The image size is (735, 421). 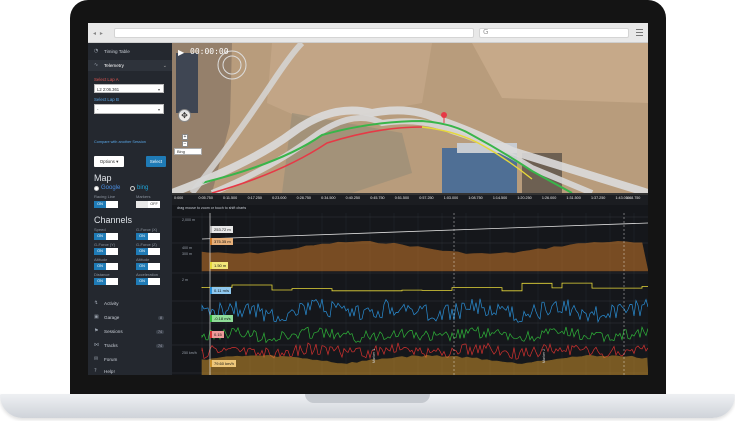 I want to click on channel-toggle-gz: ON, so click(x=148, y=251).